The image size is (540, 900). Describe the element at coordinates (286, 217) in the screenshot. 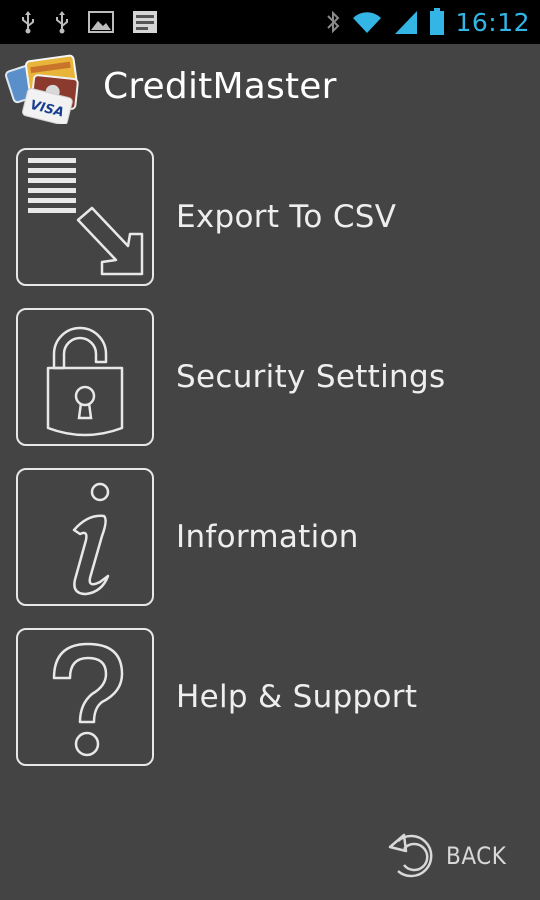

I see `menu-item-label: Export To CSV` at that location.